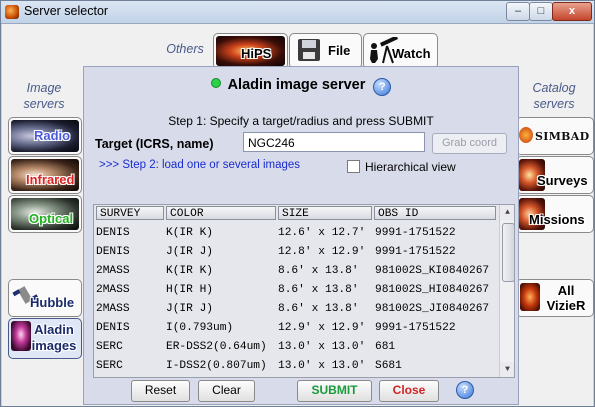  What do you see at coordinates (353, 166) in the screenshot?
I see `hierarchical-view-checkbox` at bounding box center [353, 166].